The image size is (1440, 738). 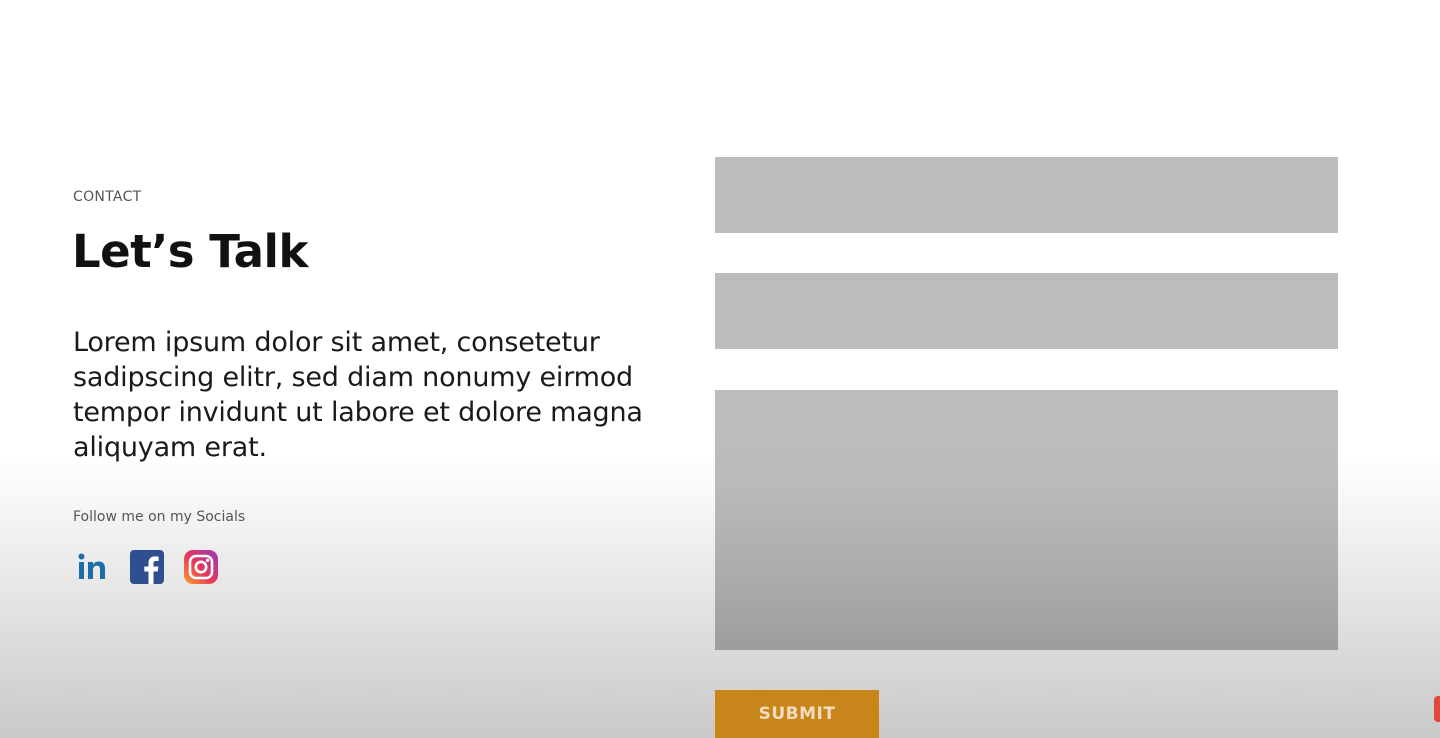 I want to click on page-title: Let’s Talk, so click(x=190, y=251).